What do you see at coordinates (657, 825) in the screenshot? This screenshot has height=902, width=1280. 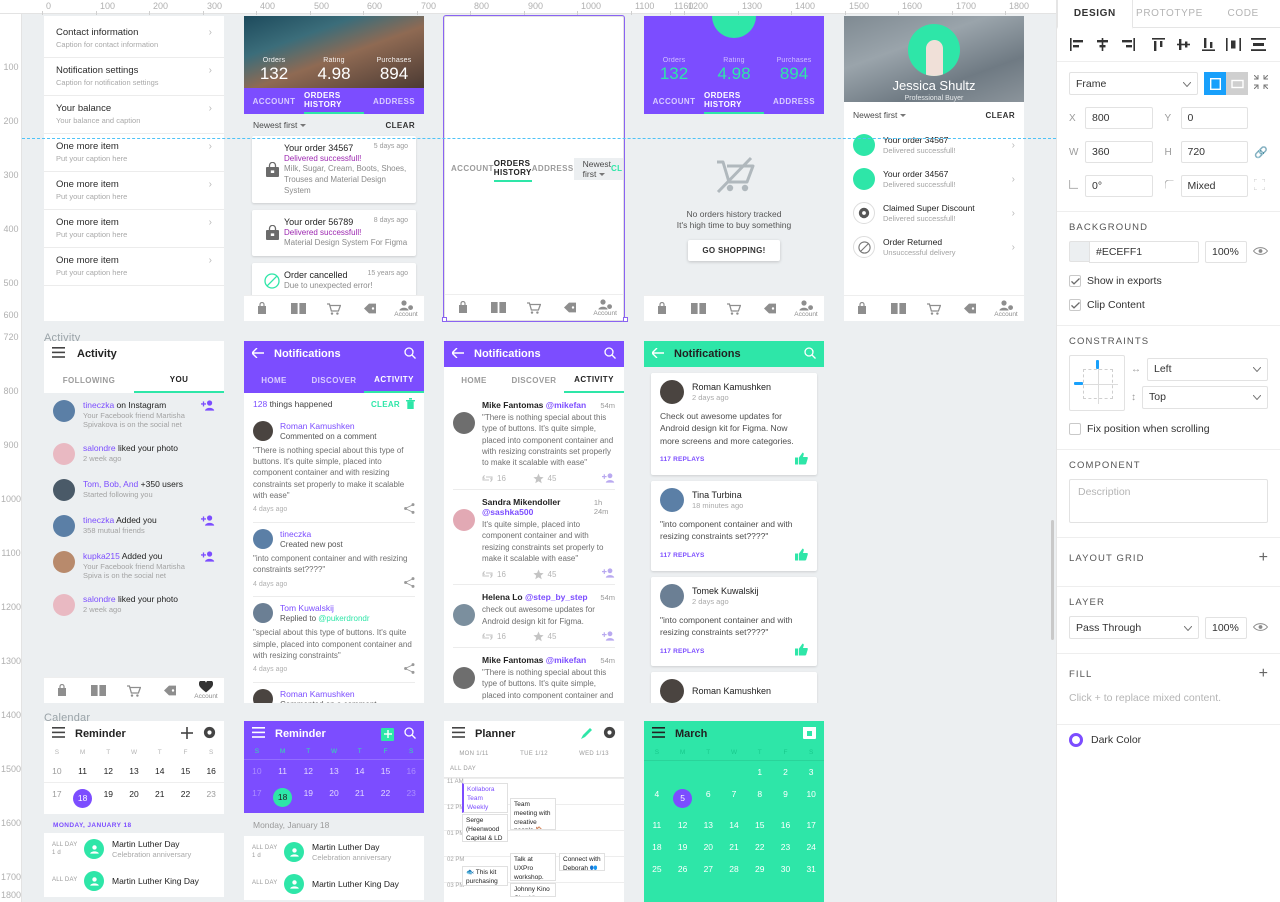 I see `calendar-day: 11` at bounding box center [657, 825].